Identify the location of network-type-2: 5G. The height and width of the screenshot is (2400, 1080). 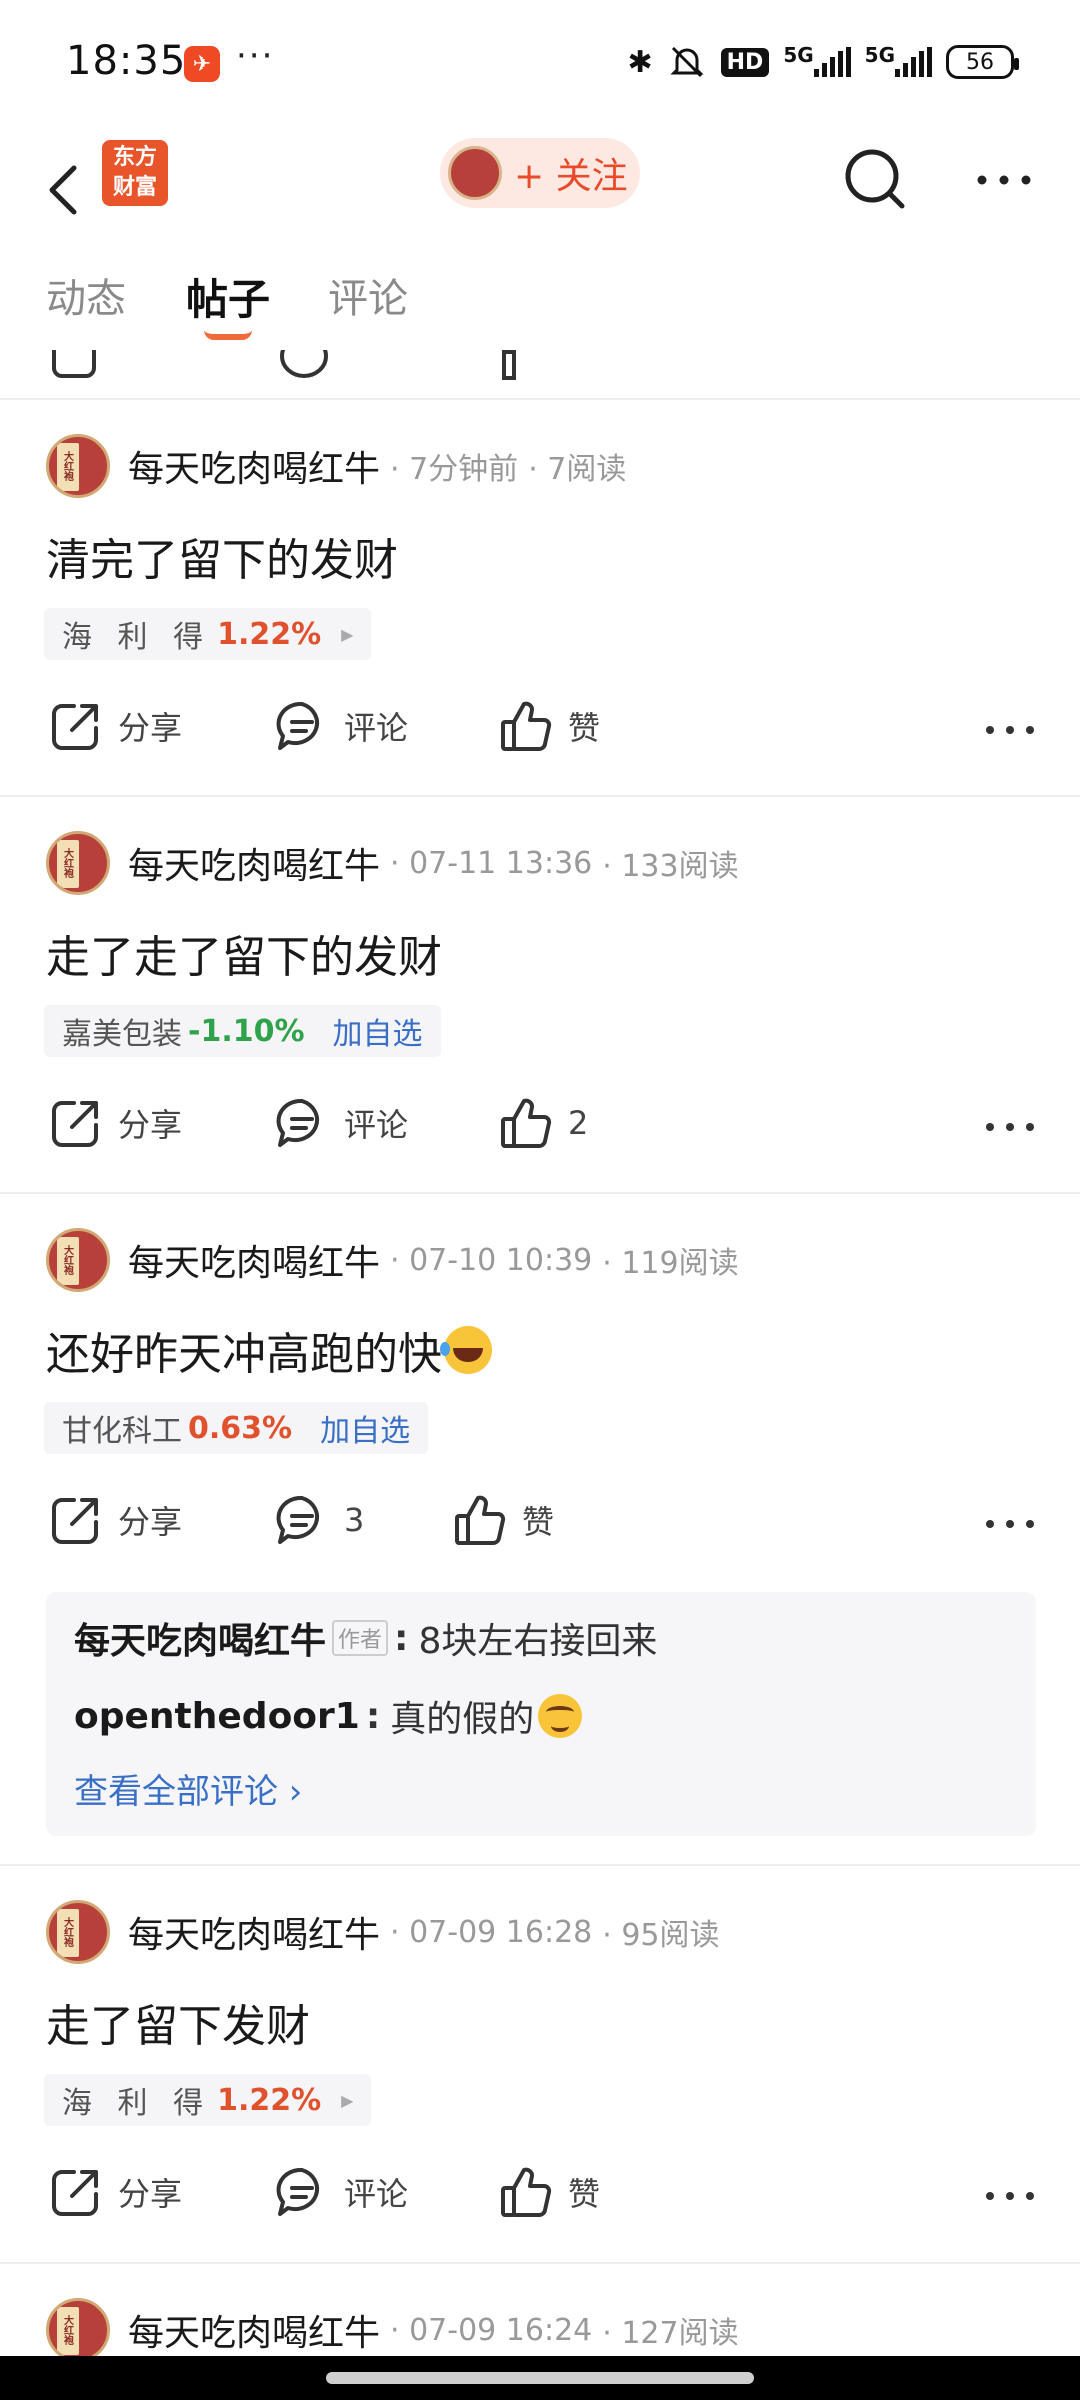
(879, 55).